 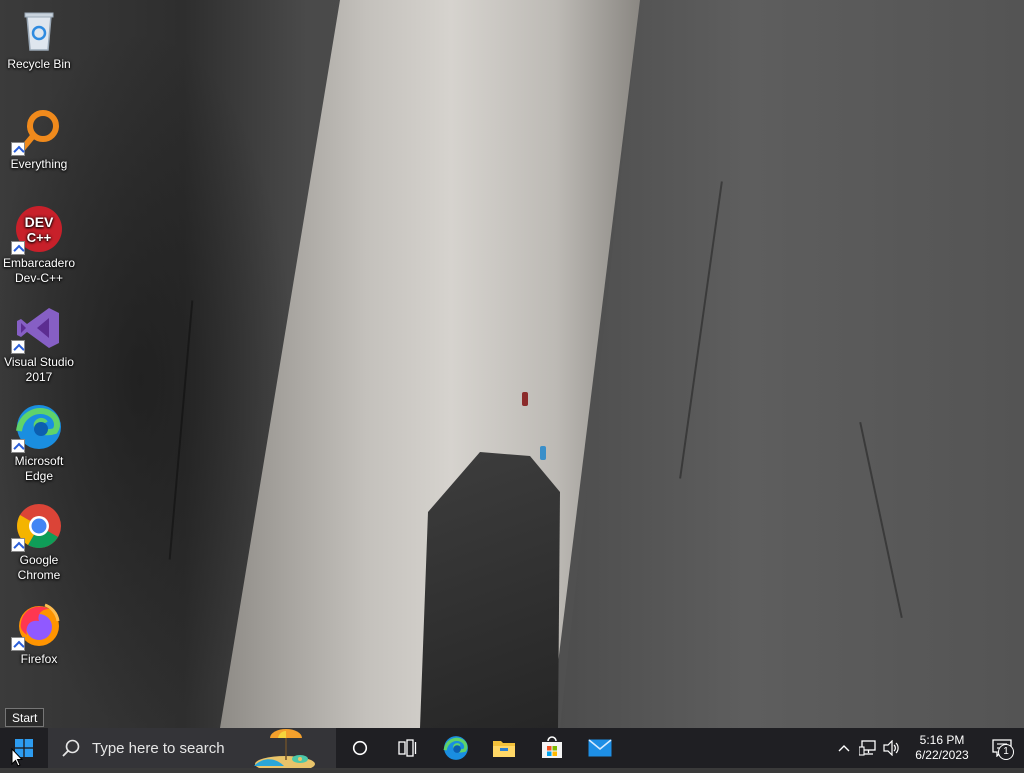 I want to click on desktop-icon-devcpp: DEV C++ Embarcadero Dev-C++, so click(x=39, y=245).